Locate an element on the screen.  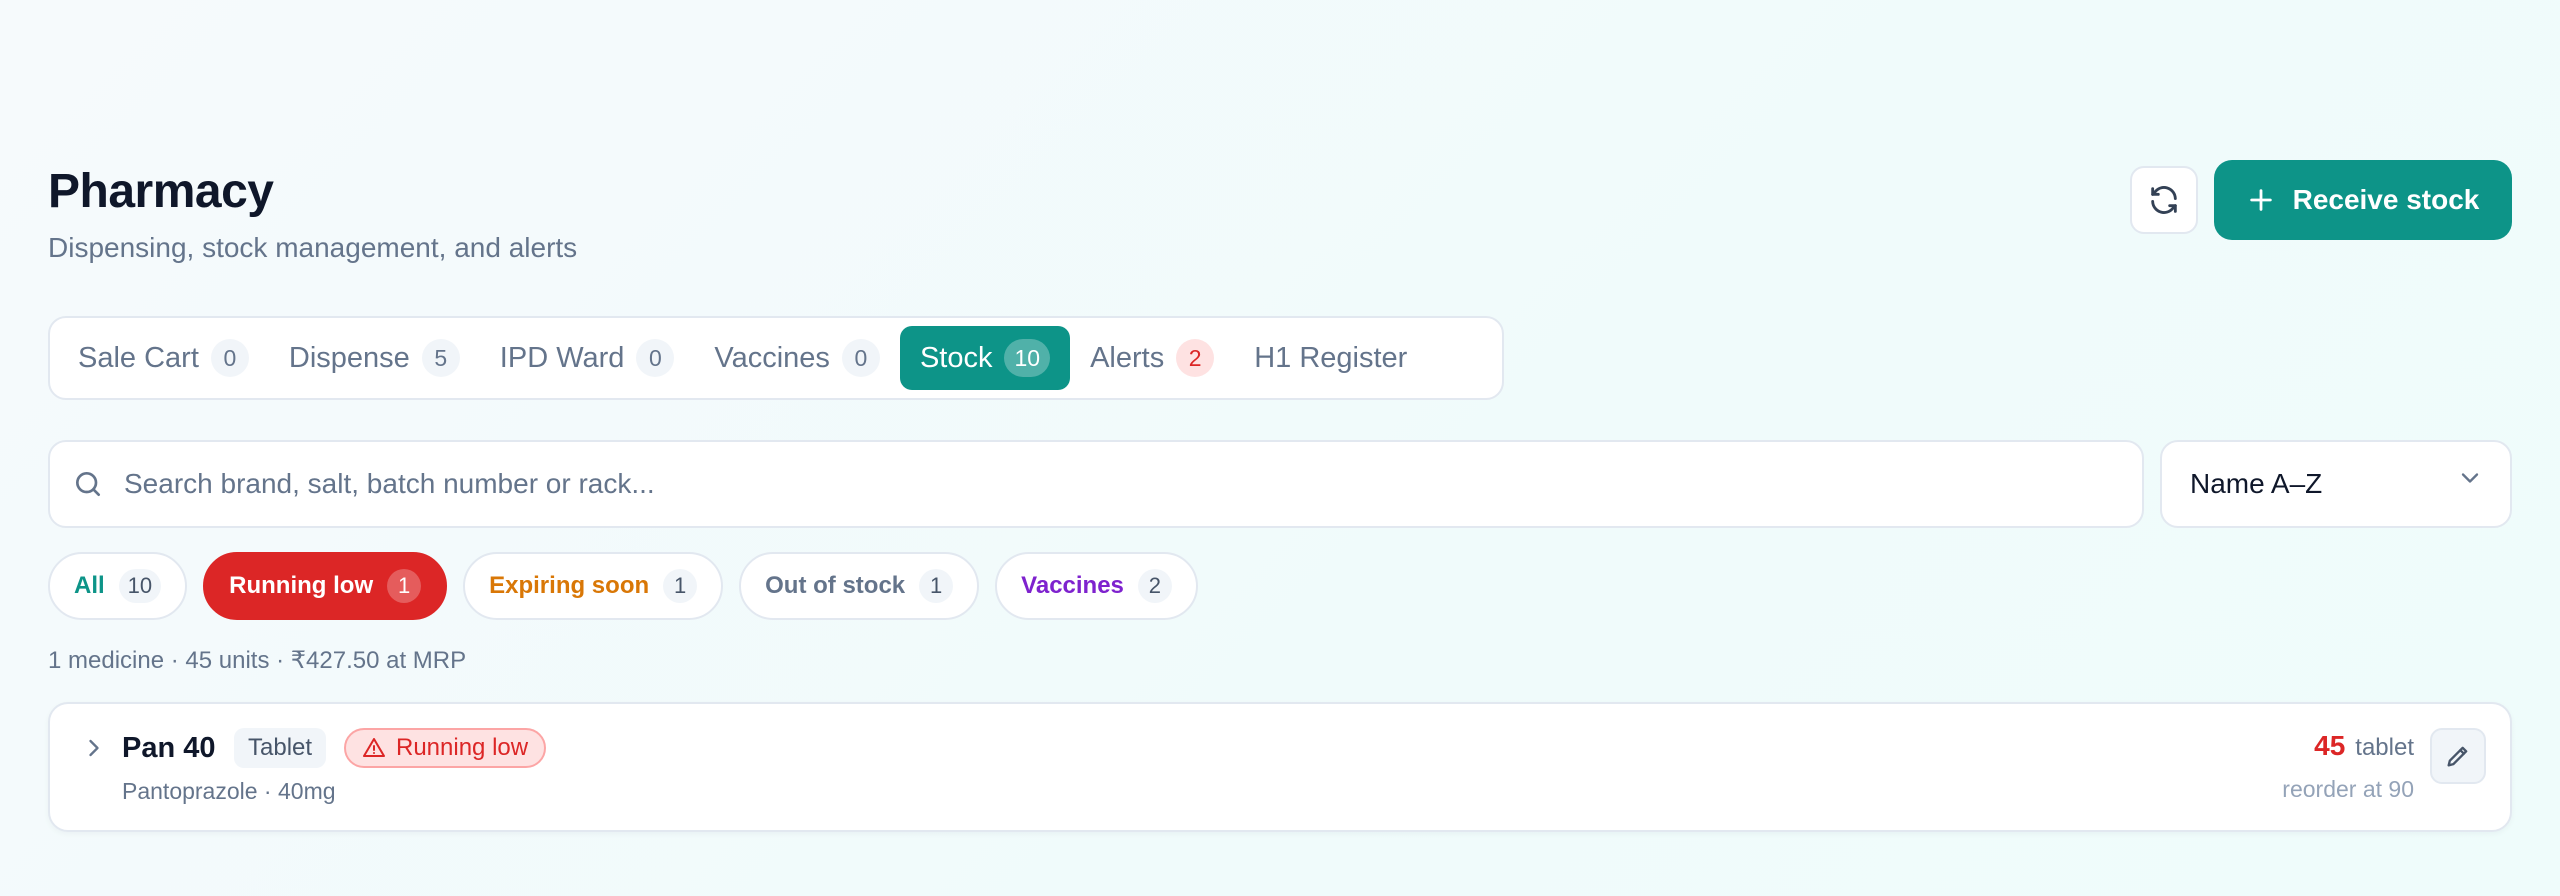
filter-label: Vaccines is located at coordinates (1072, 585).